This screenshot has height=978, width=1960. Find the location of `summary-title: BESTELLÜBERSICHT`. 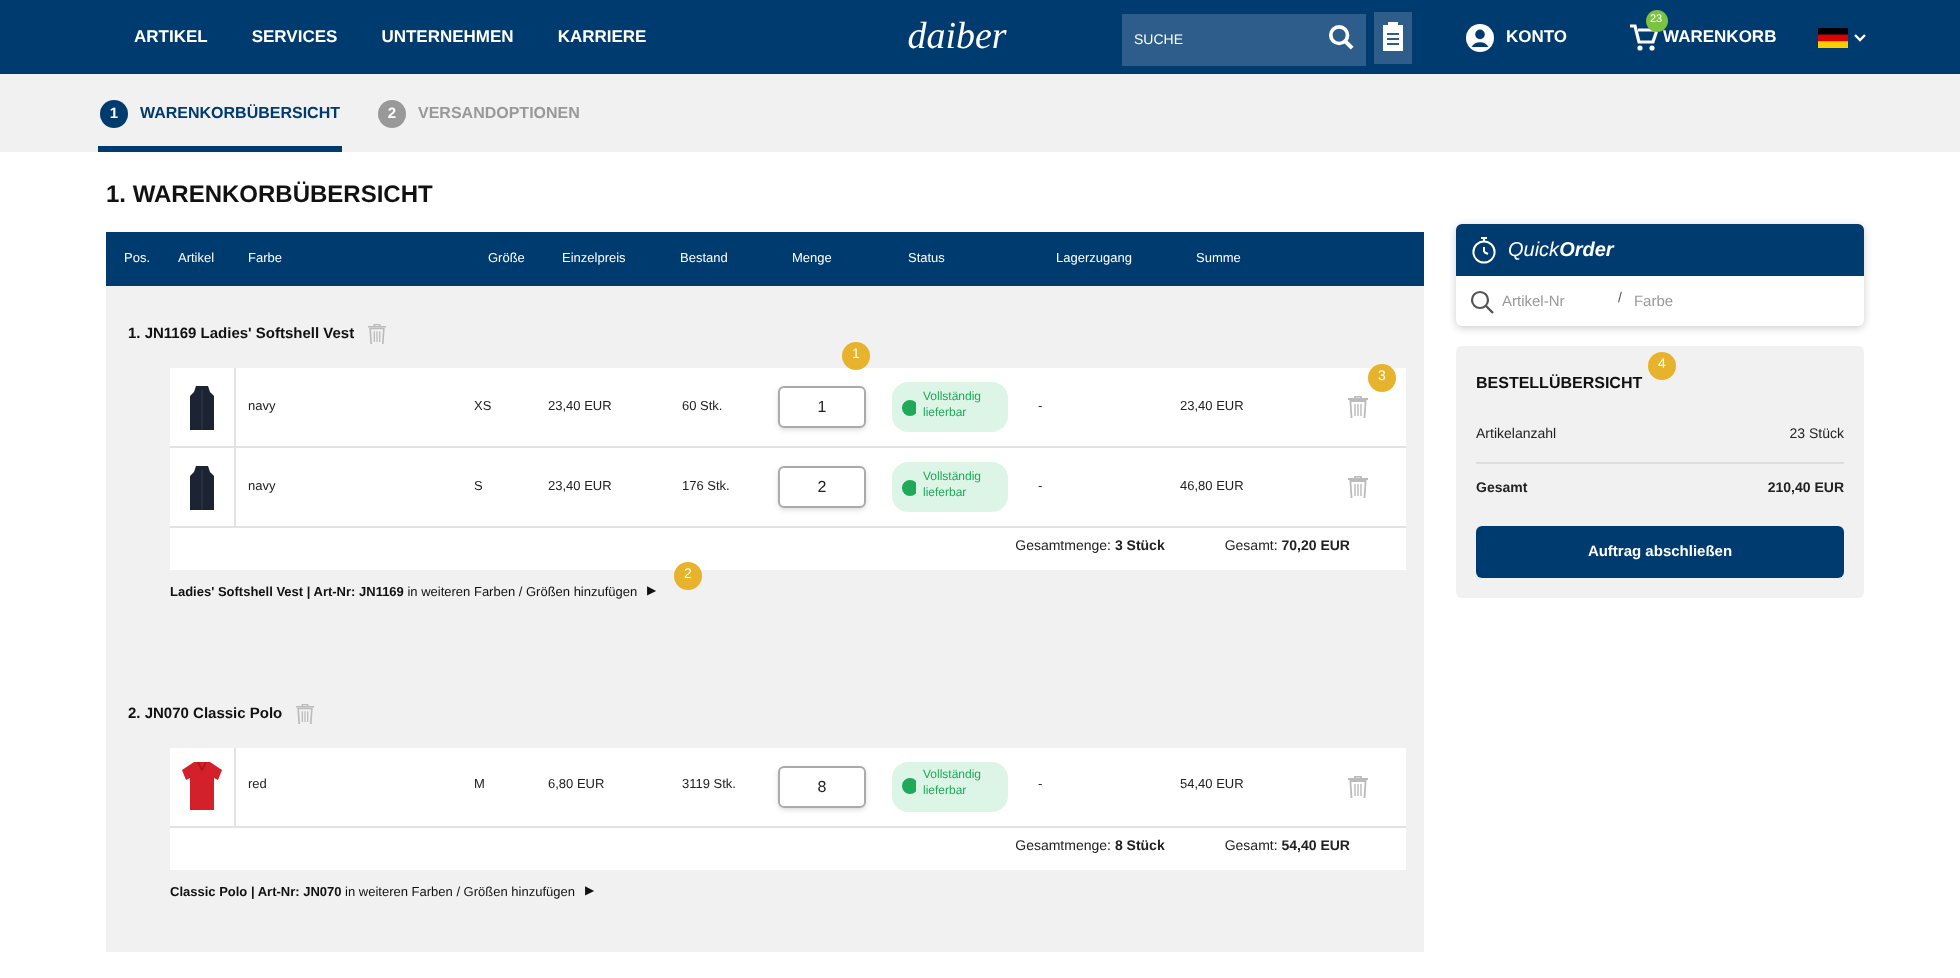

summary-title: BESTELLÜBERSICHT is located at coordinates (1560, 384).